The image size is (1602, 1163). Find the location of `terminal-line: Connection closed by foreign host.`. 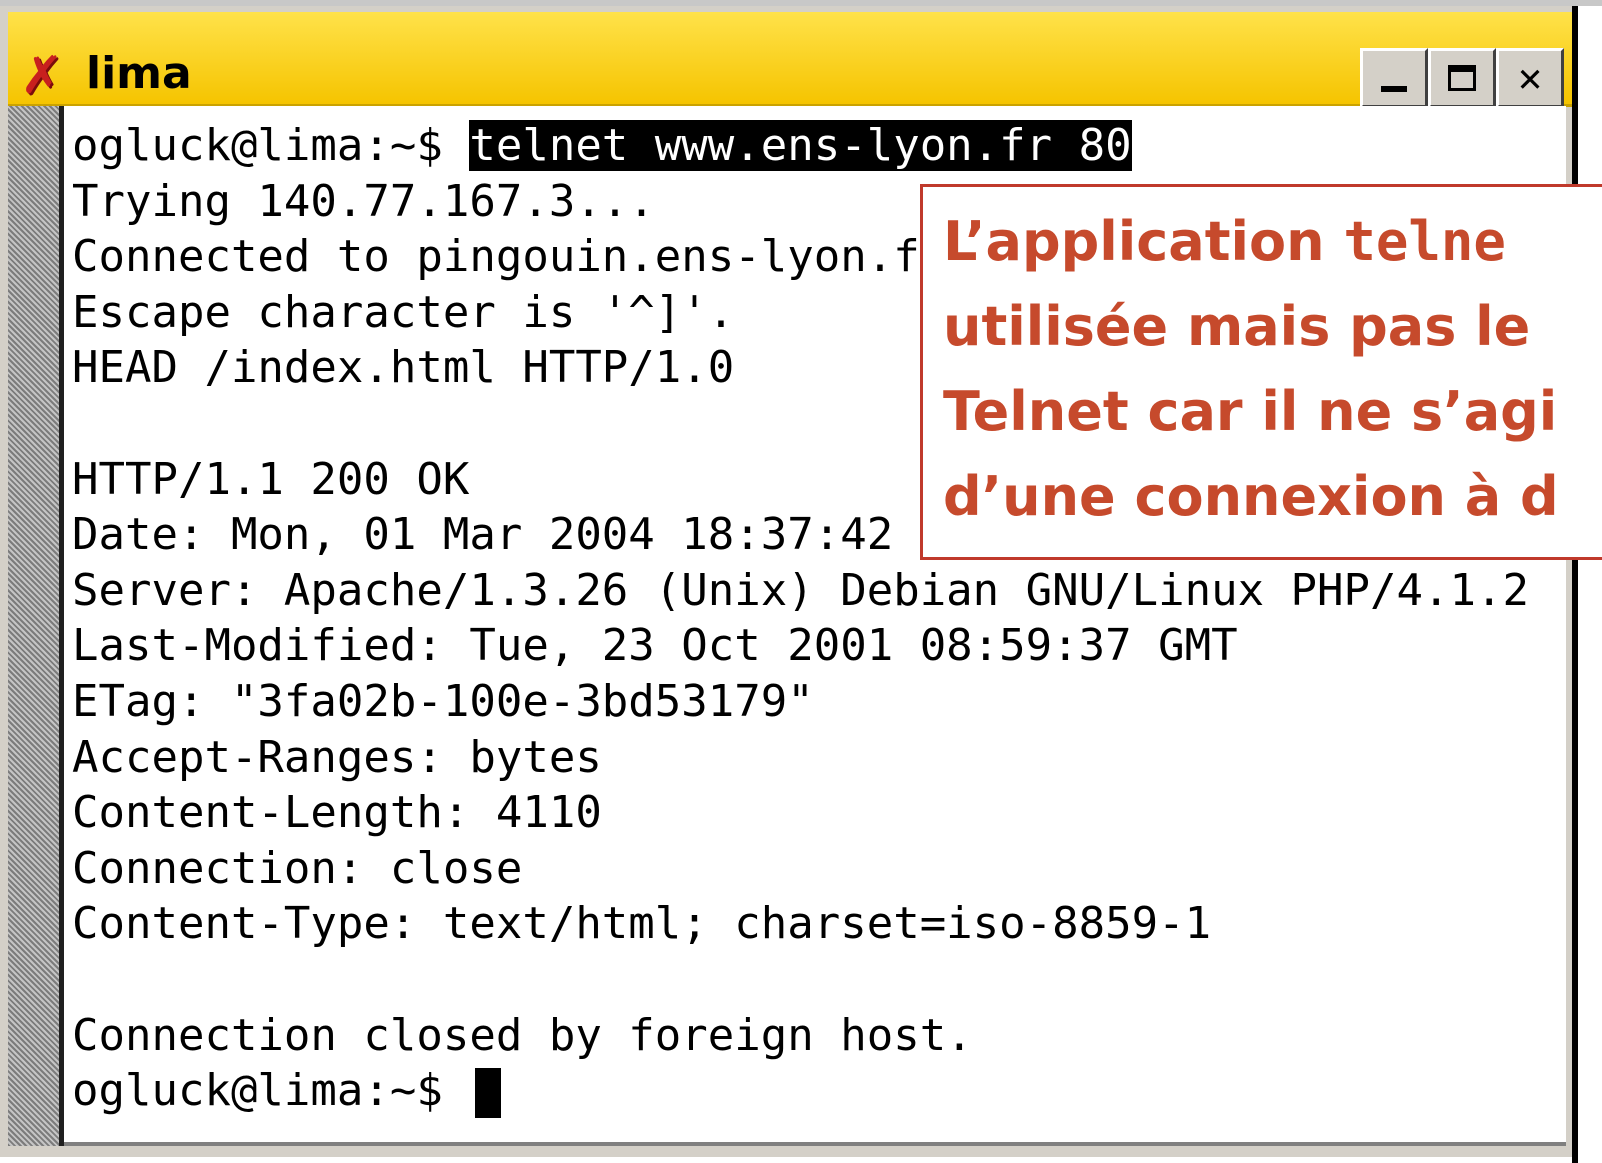

terminal-line: Connection closed by foreign host. is located at coordinates (522, 1035).